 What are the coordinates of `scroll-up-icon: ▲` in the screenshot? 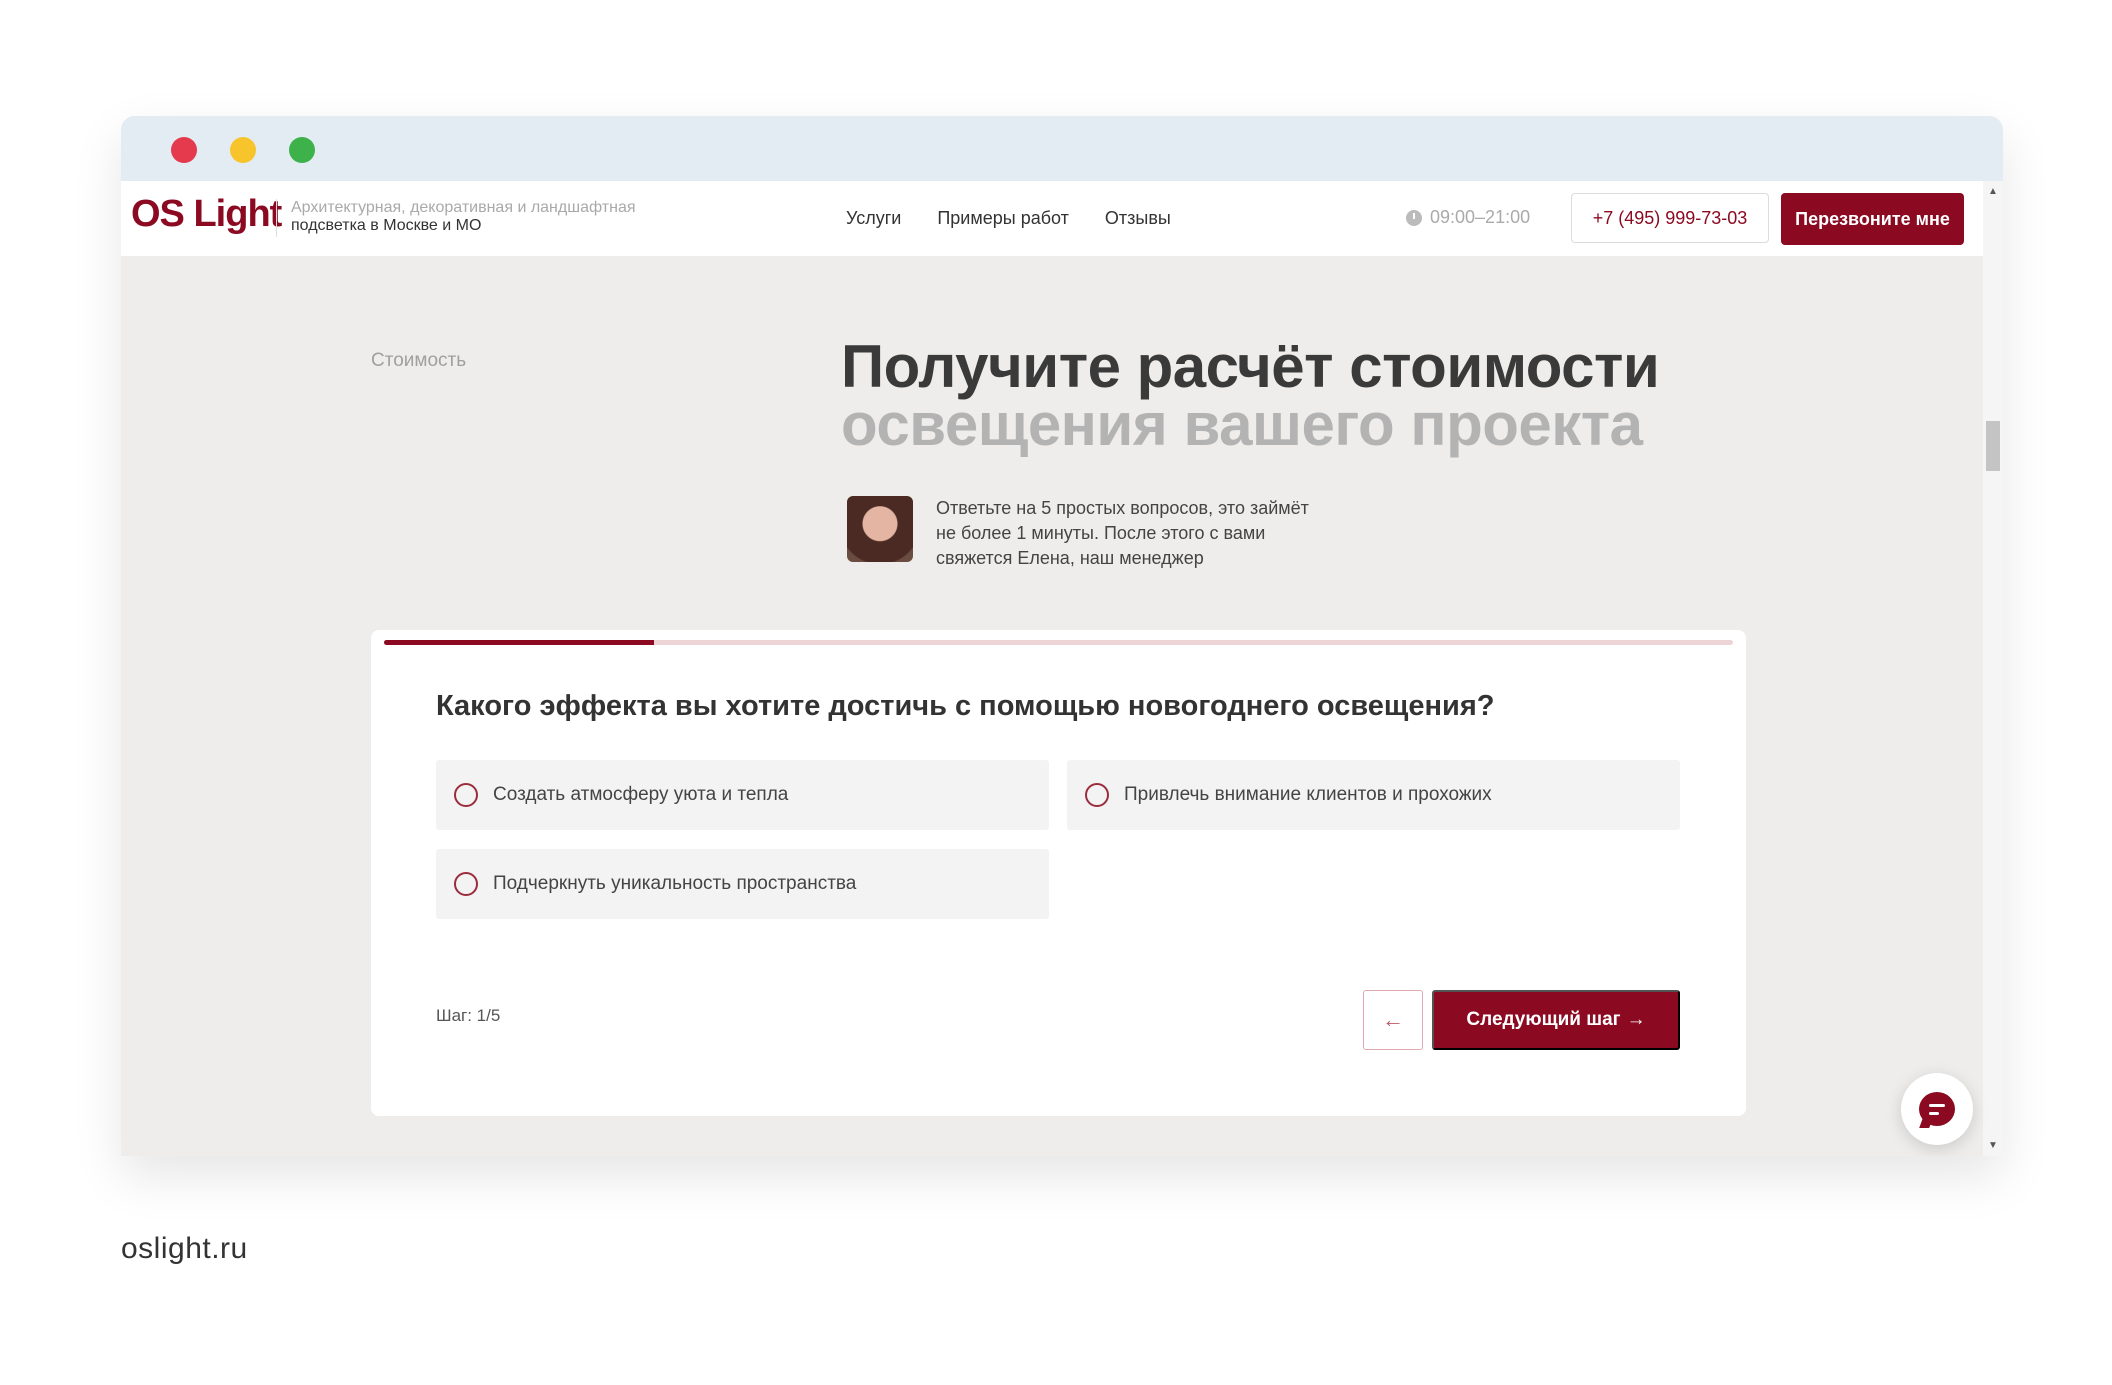 It's located at (1993, 191).